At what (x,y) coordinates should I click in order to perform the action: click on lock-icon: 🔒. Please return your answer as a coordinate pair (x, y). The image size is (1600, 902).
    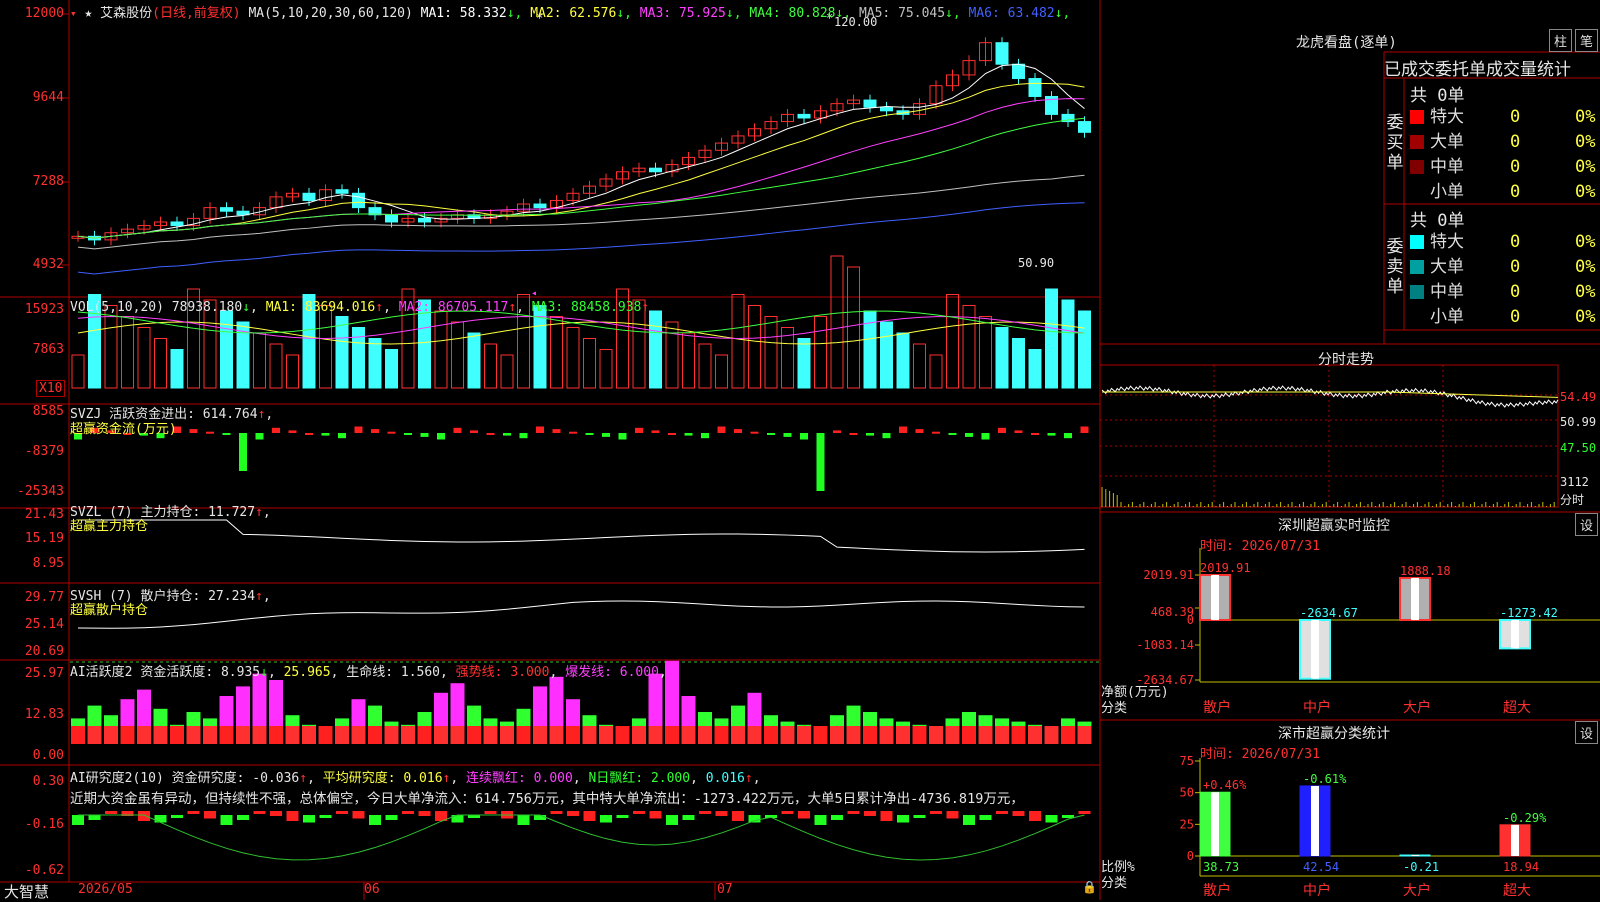
    Looking at the image, I should click on (1089, 887).